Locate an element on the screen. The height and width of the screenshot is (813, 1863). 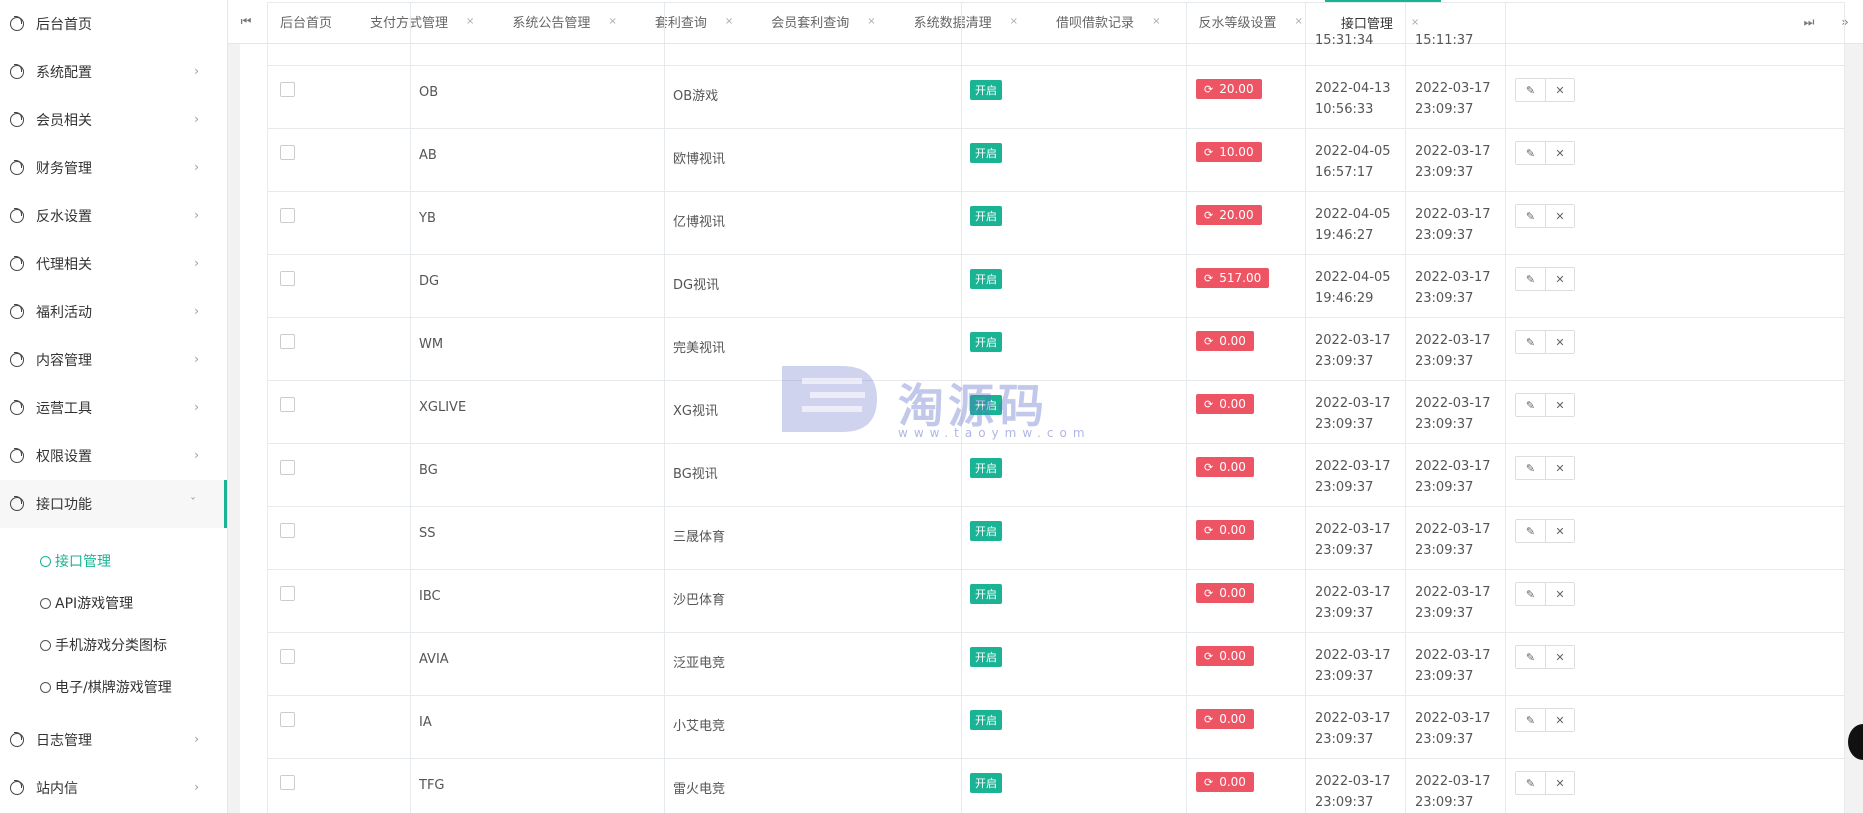
sidebar-item-label: 运营工具 is located at coordinates (64, 409).